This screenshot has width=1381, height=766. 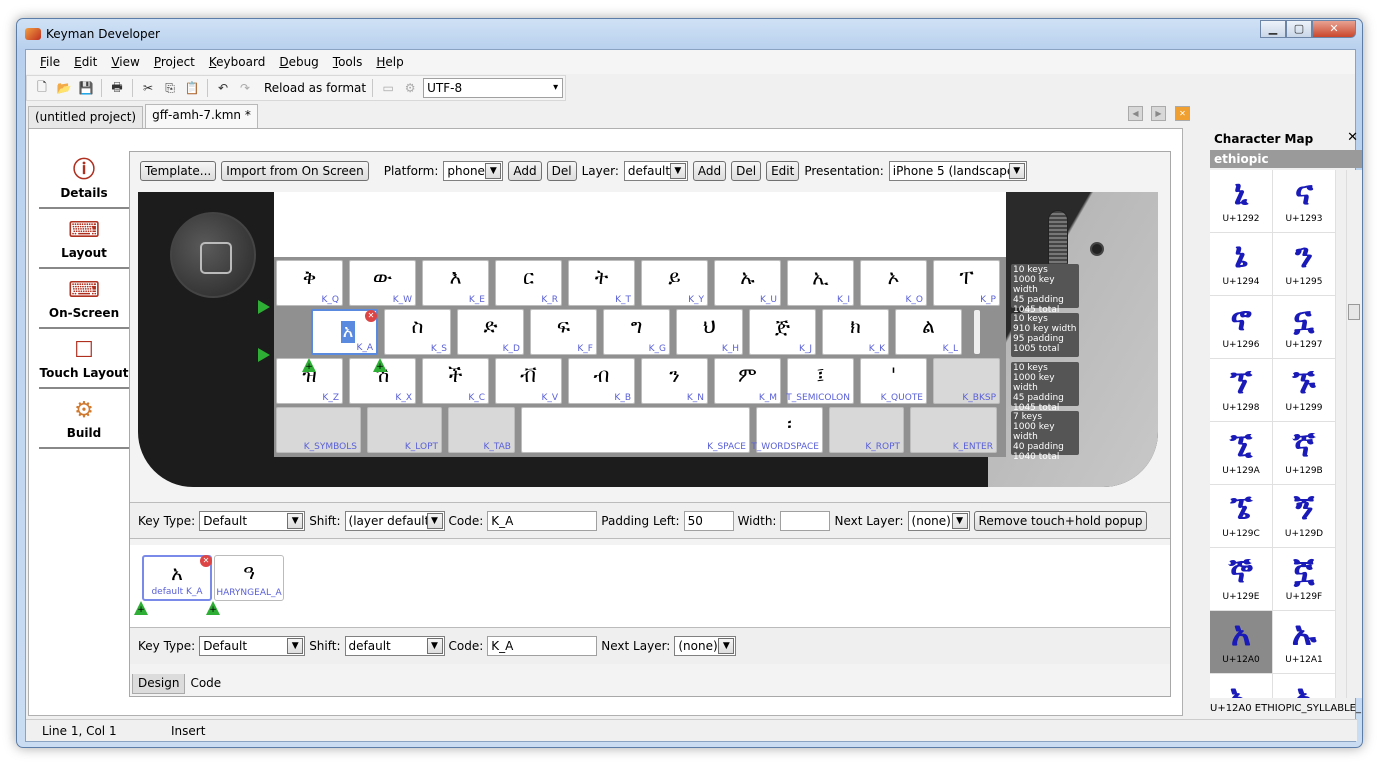 What do you see at coordinates (1241, 327) in the screenshot?
I see `character-cell: ኖ U+1296` at bounding box center [1241, 327].